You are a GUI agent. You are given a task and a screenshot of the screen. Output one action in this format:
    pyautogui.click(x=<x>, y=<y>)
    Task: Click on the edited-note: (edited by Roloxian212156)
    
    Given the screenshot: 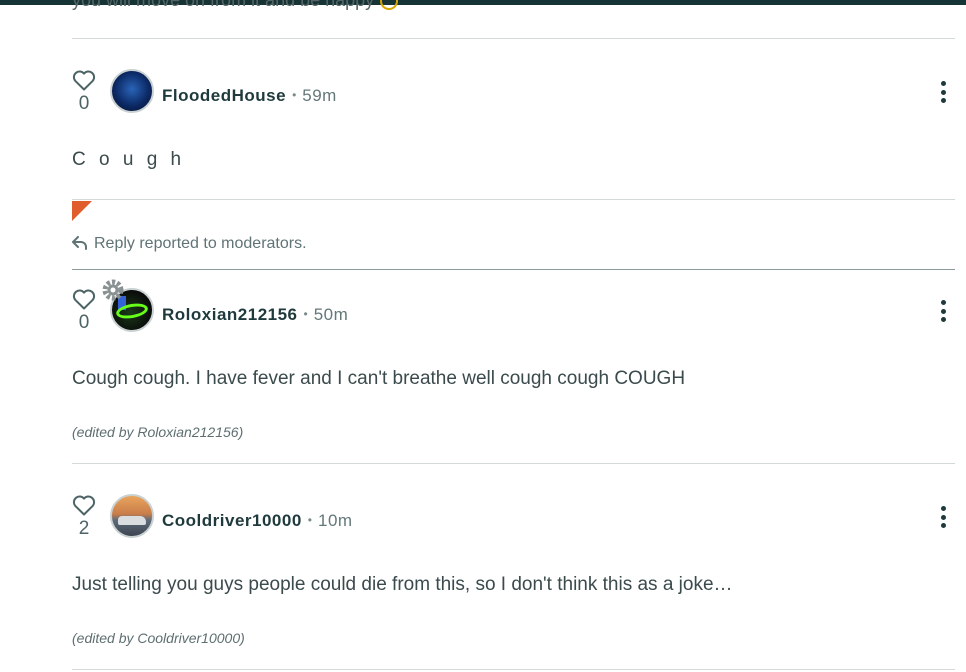 What is the action you would take?
    pyautogui.click(x=158, y=432)
    